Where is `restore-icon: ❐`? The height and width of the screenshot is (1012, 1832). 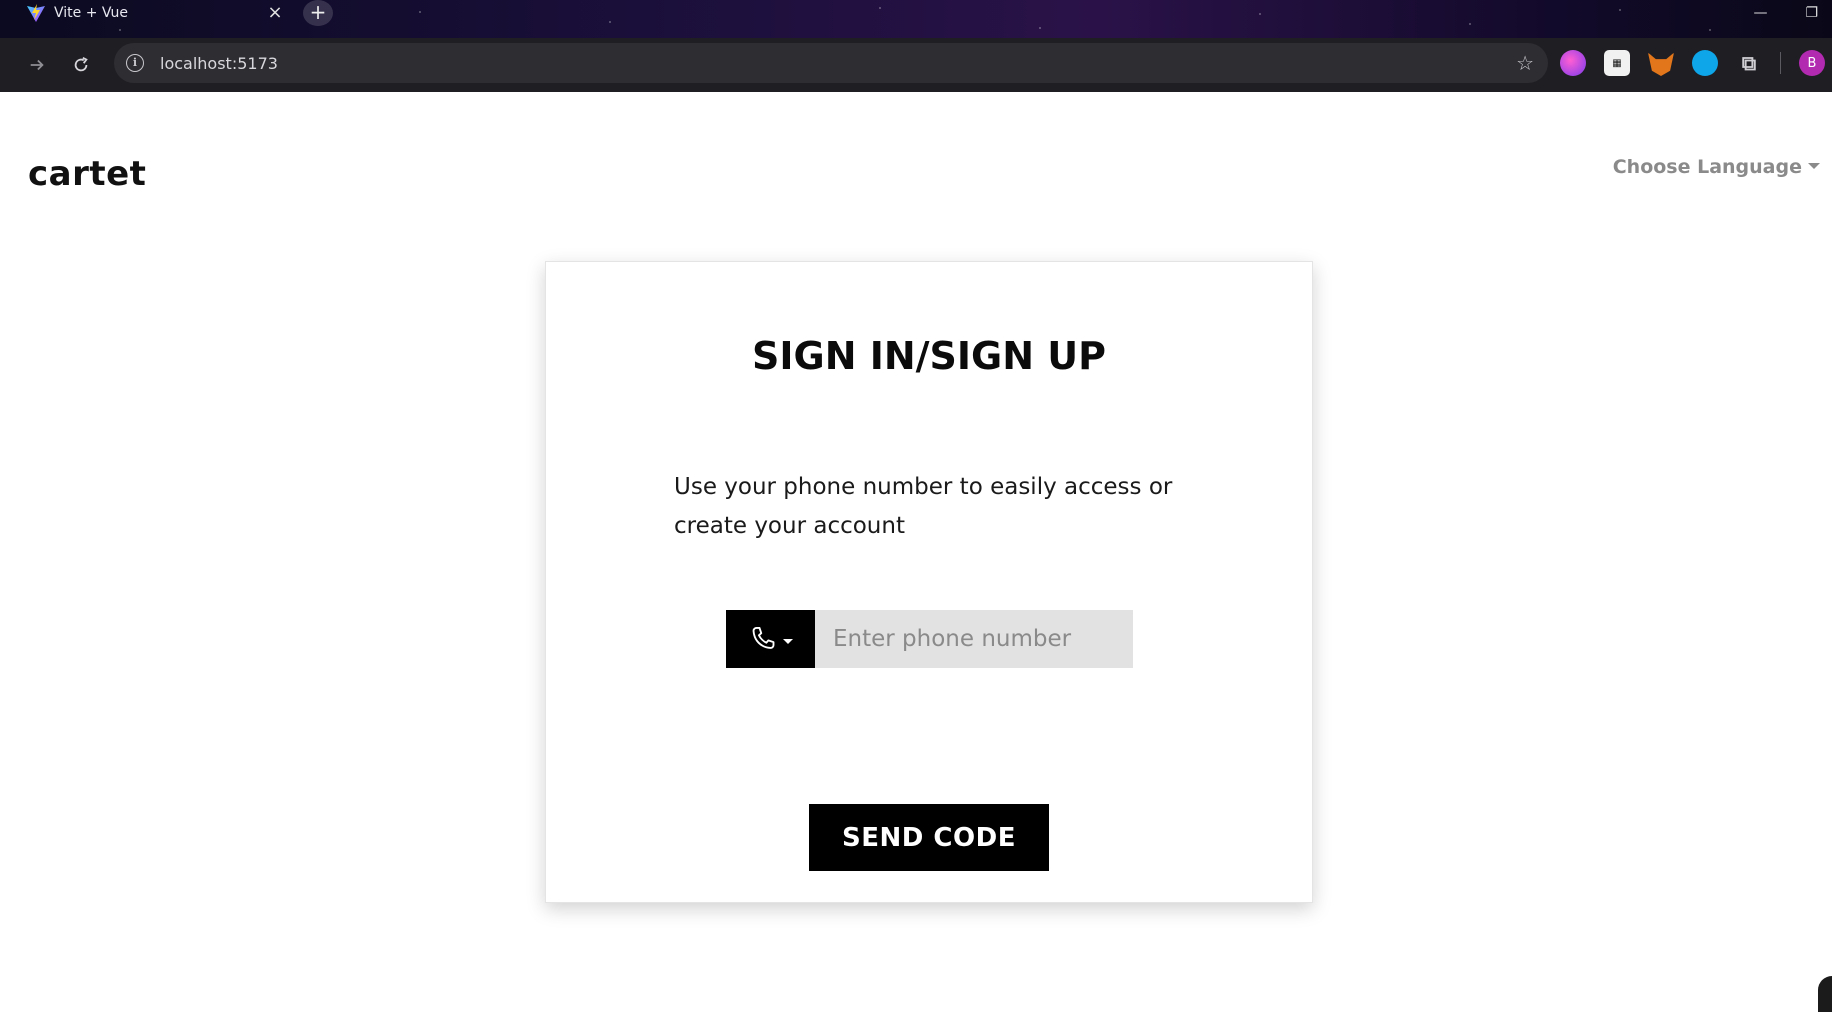 restore-icon: ❐ is located at coordinates (1811, 13).